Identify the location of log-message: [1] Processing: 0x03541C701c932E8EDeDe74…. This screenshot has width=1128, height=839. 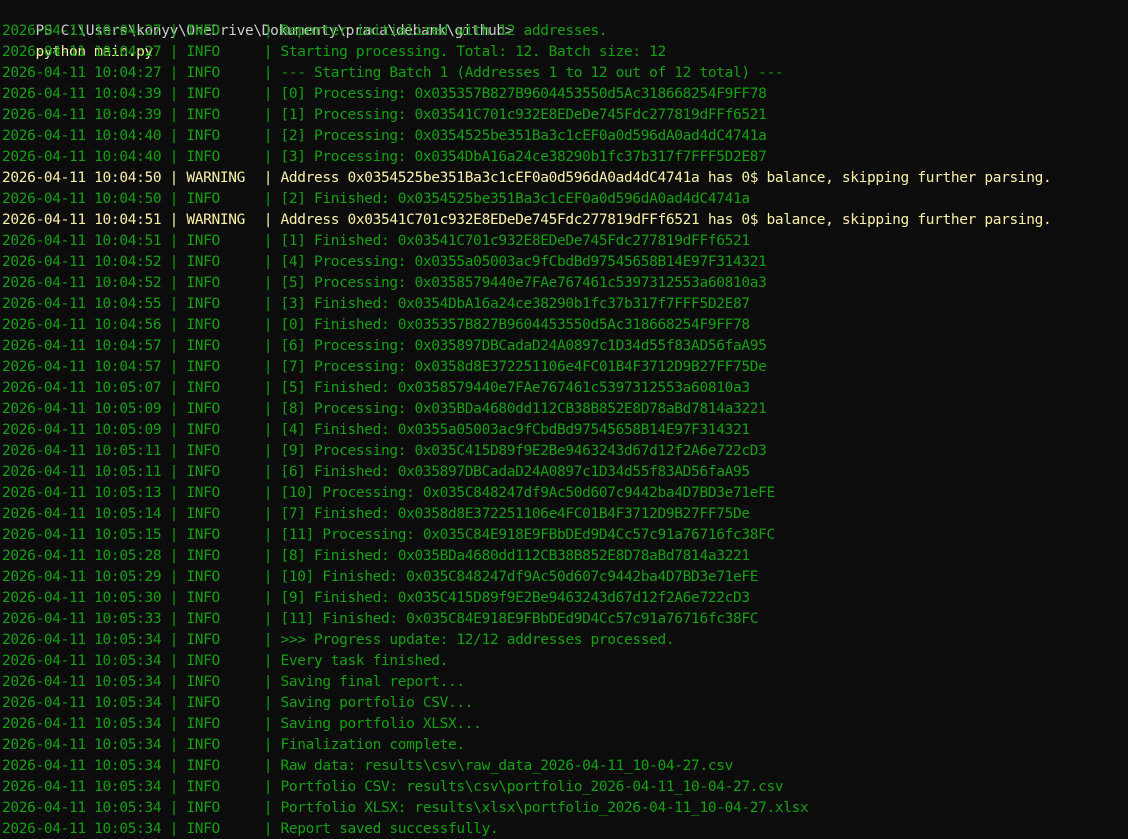
(523, 115).